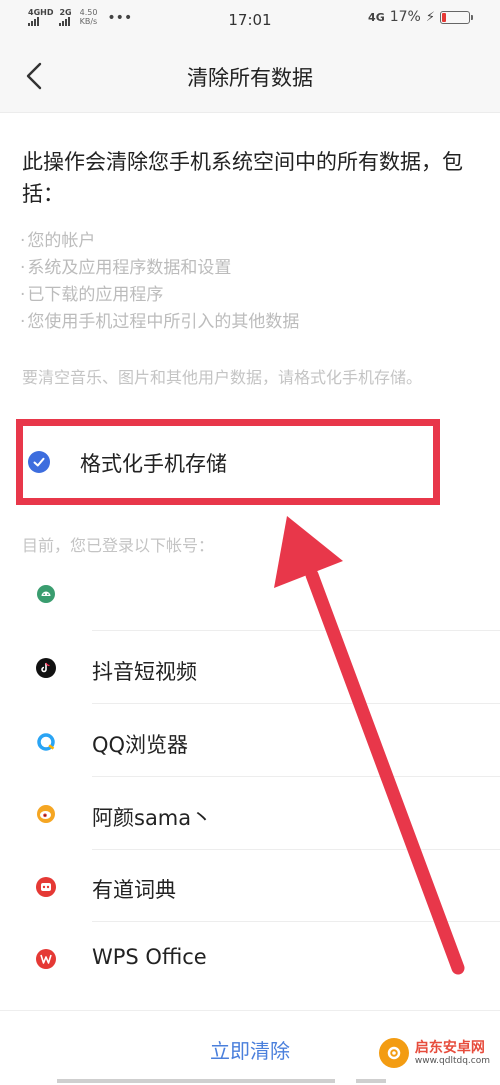 This screenshot has width=500, height=1085. I want to click on account-row-youdao: 有道词典, so click(250, 887).